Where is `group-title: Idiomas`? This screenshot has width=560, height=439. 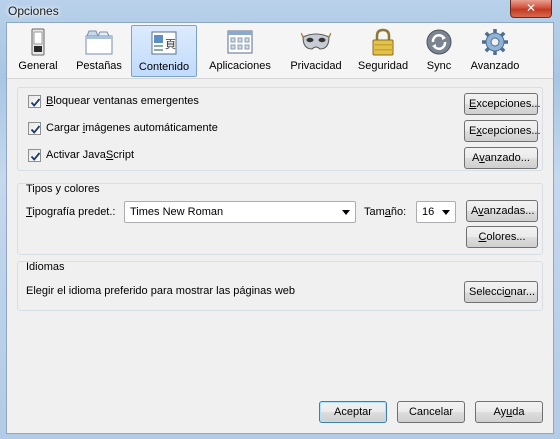
group-title: Idiomas is located at coordinates (45, 267).